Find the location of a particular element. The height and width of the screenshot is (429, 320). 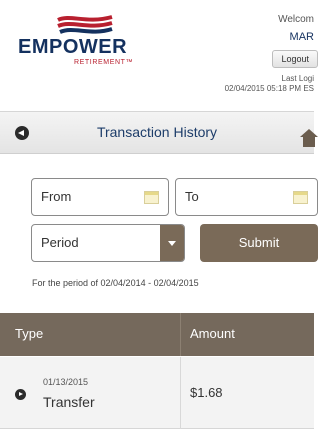

logout-button: Logout is located at coordinates (295, 59).